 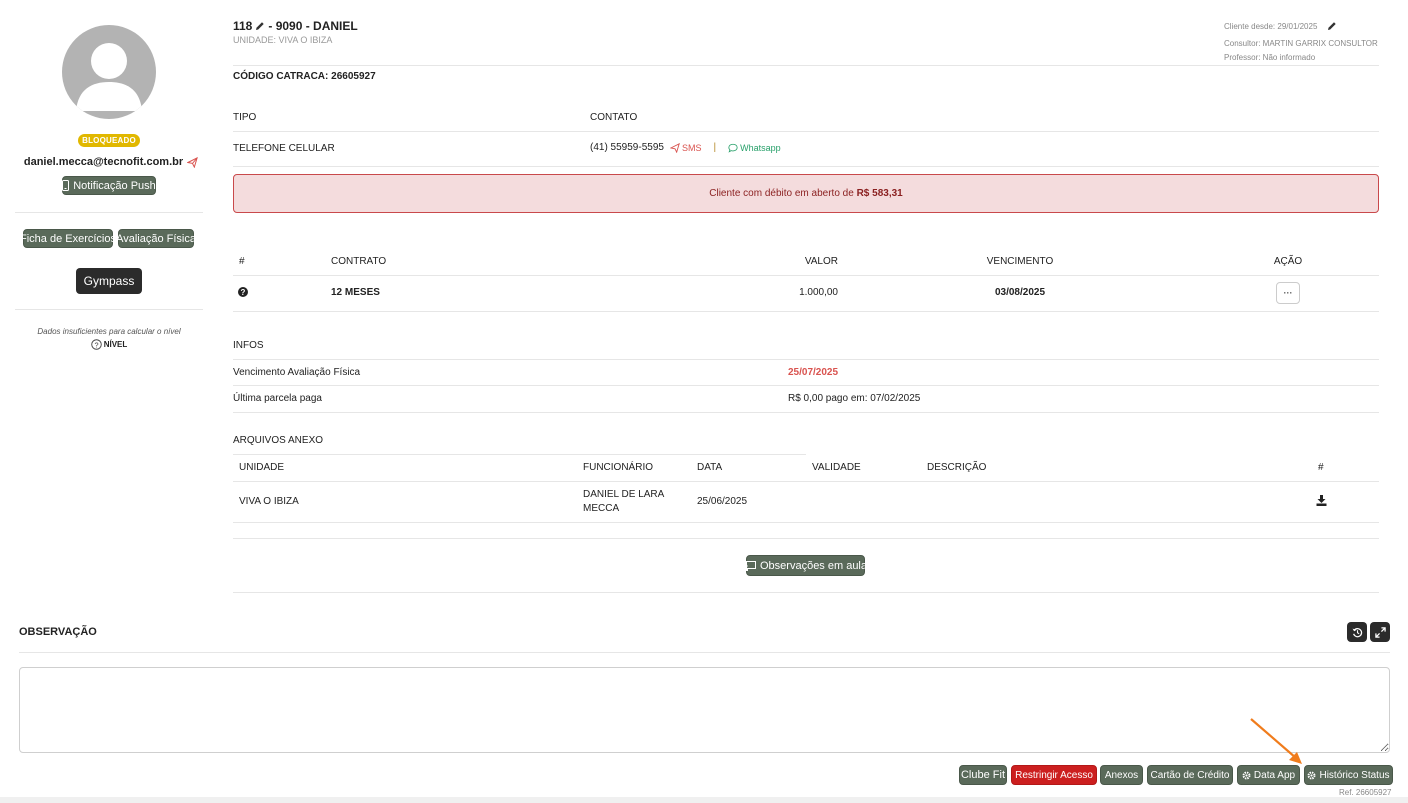 What do you see at coordinates (283, 40) in the screenshot?
I see `client-unit: UNIDADE: VIVA O IBIZA` at bounding box center [283, 40].